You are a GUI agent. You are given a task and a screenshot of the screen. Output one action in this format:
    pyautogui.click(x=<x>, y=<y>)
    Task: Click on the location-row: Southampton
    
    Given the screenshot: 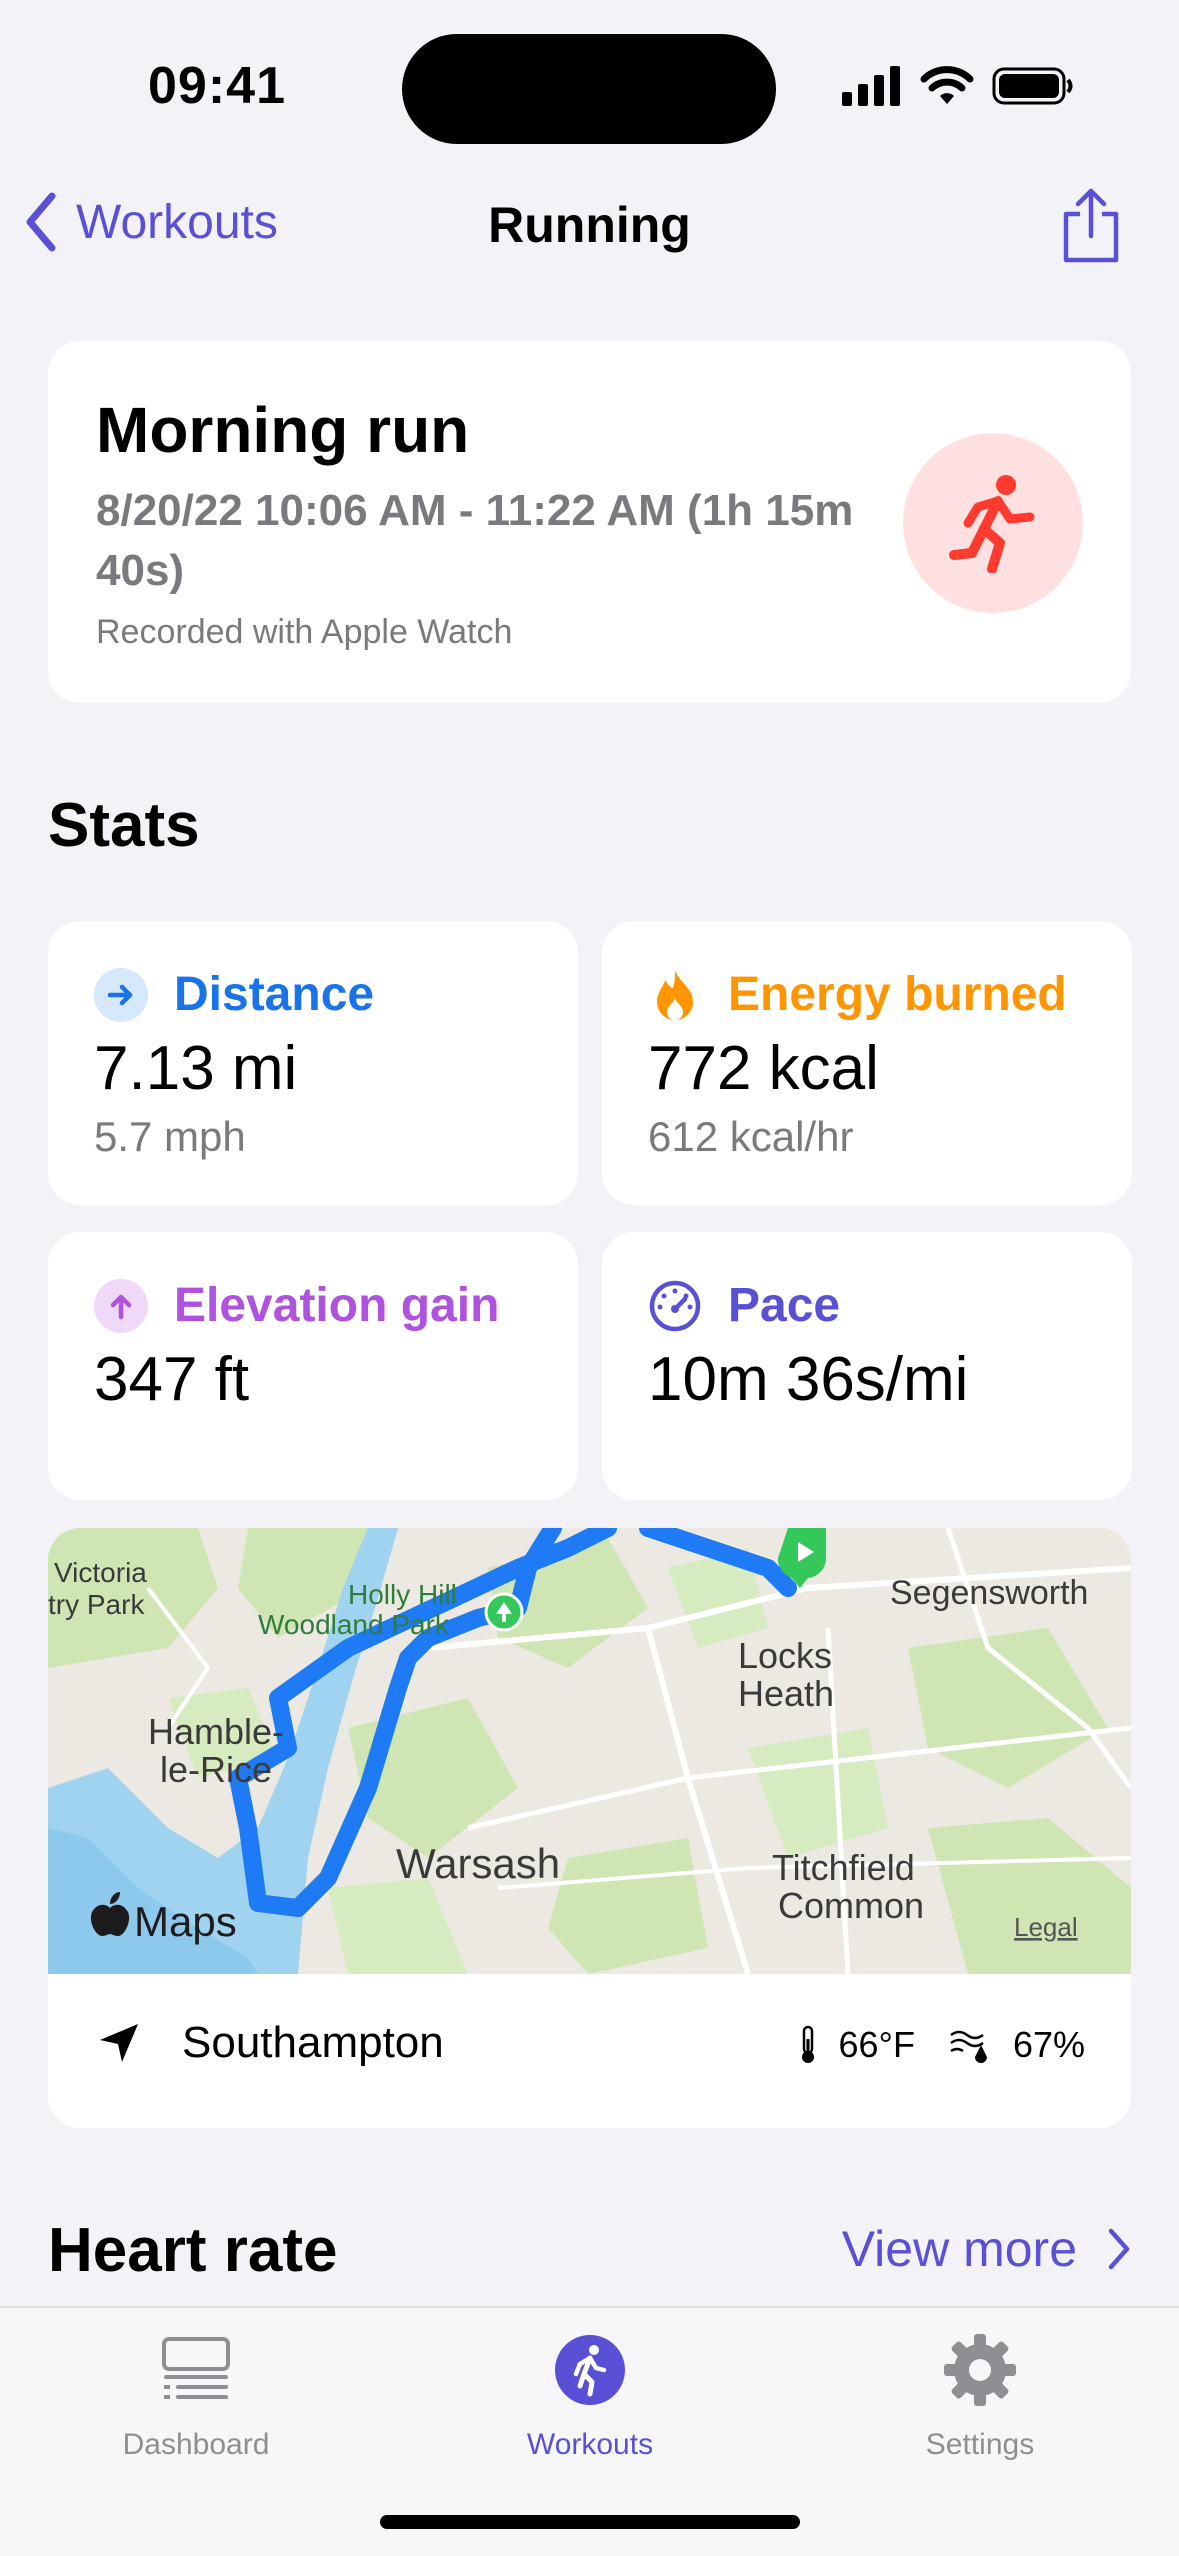 What is the action you would take?
    pyautogui.click(x=270, y=2043)
    